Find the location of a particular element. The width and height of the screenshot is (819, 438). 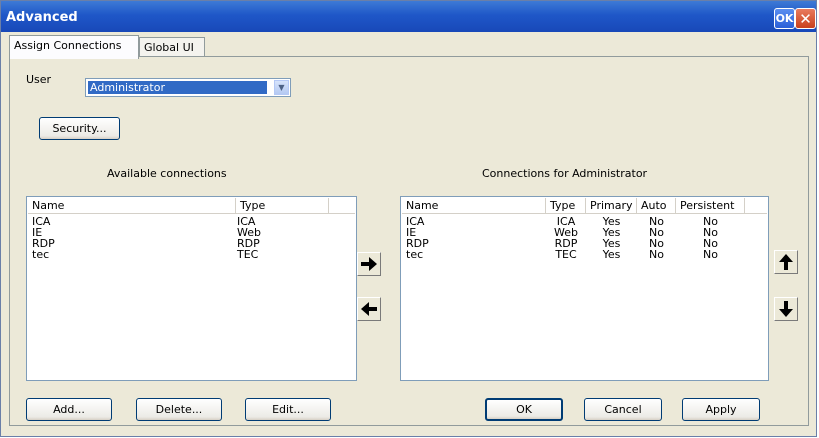

user-select: Administrator ▼ is located at coordinates (188, 87).